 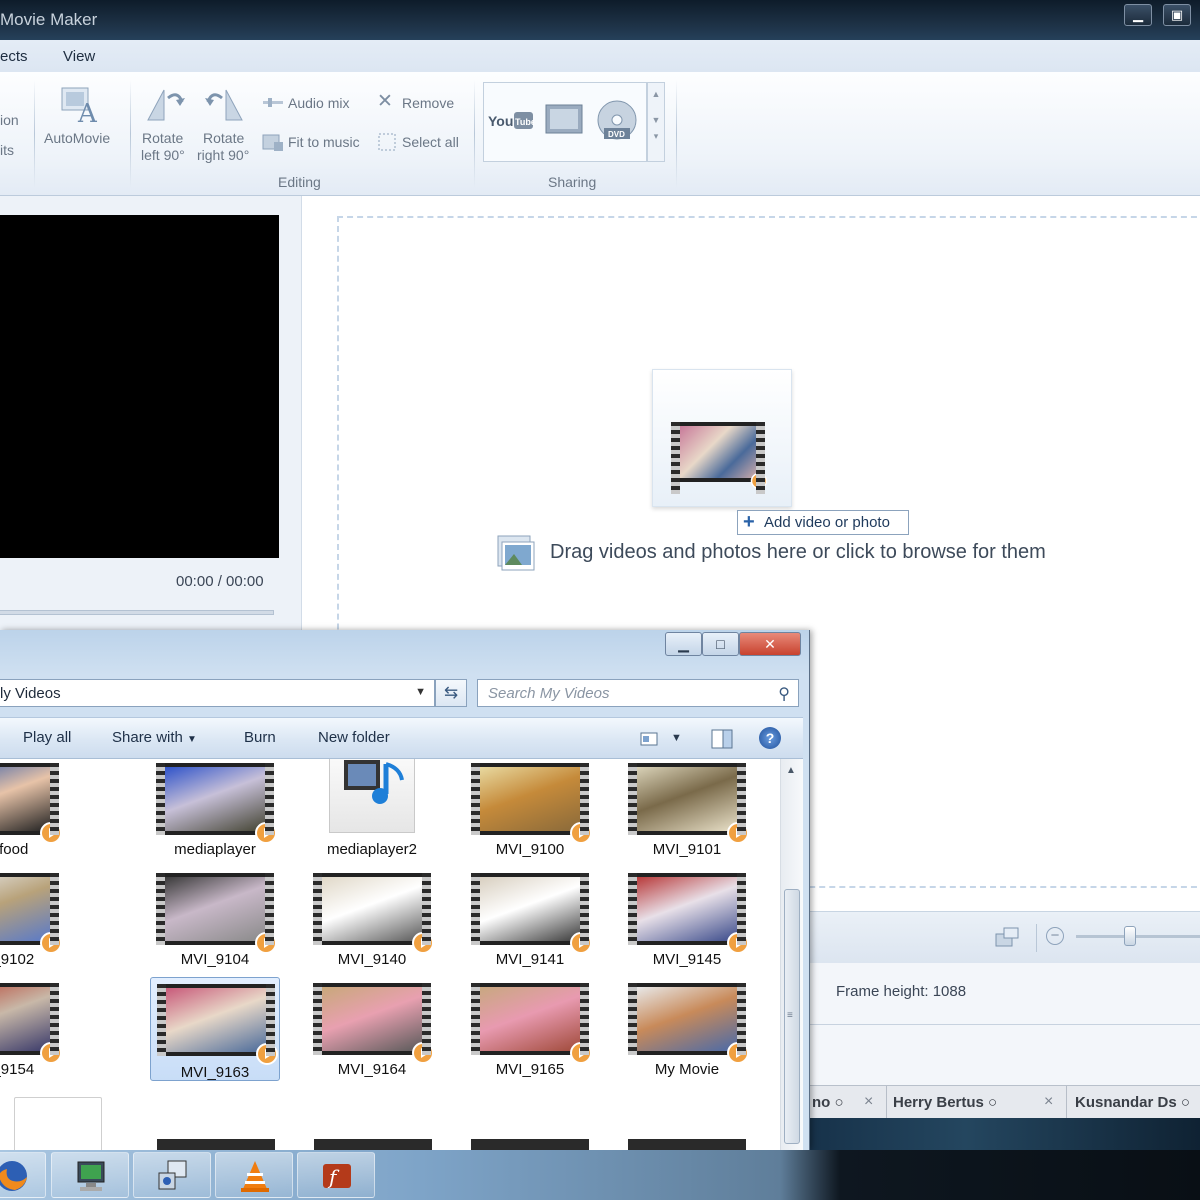 I want to click on rotate-left-label-2: left 90°, so click(x=163, y=155).